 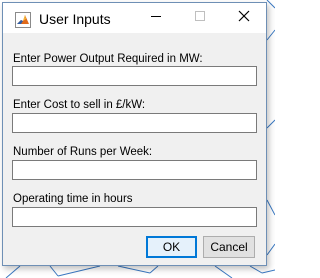 I want to click on title-bar: User Inputs, so click(x=134, y=18).